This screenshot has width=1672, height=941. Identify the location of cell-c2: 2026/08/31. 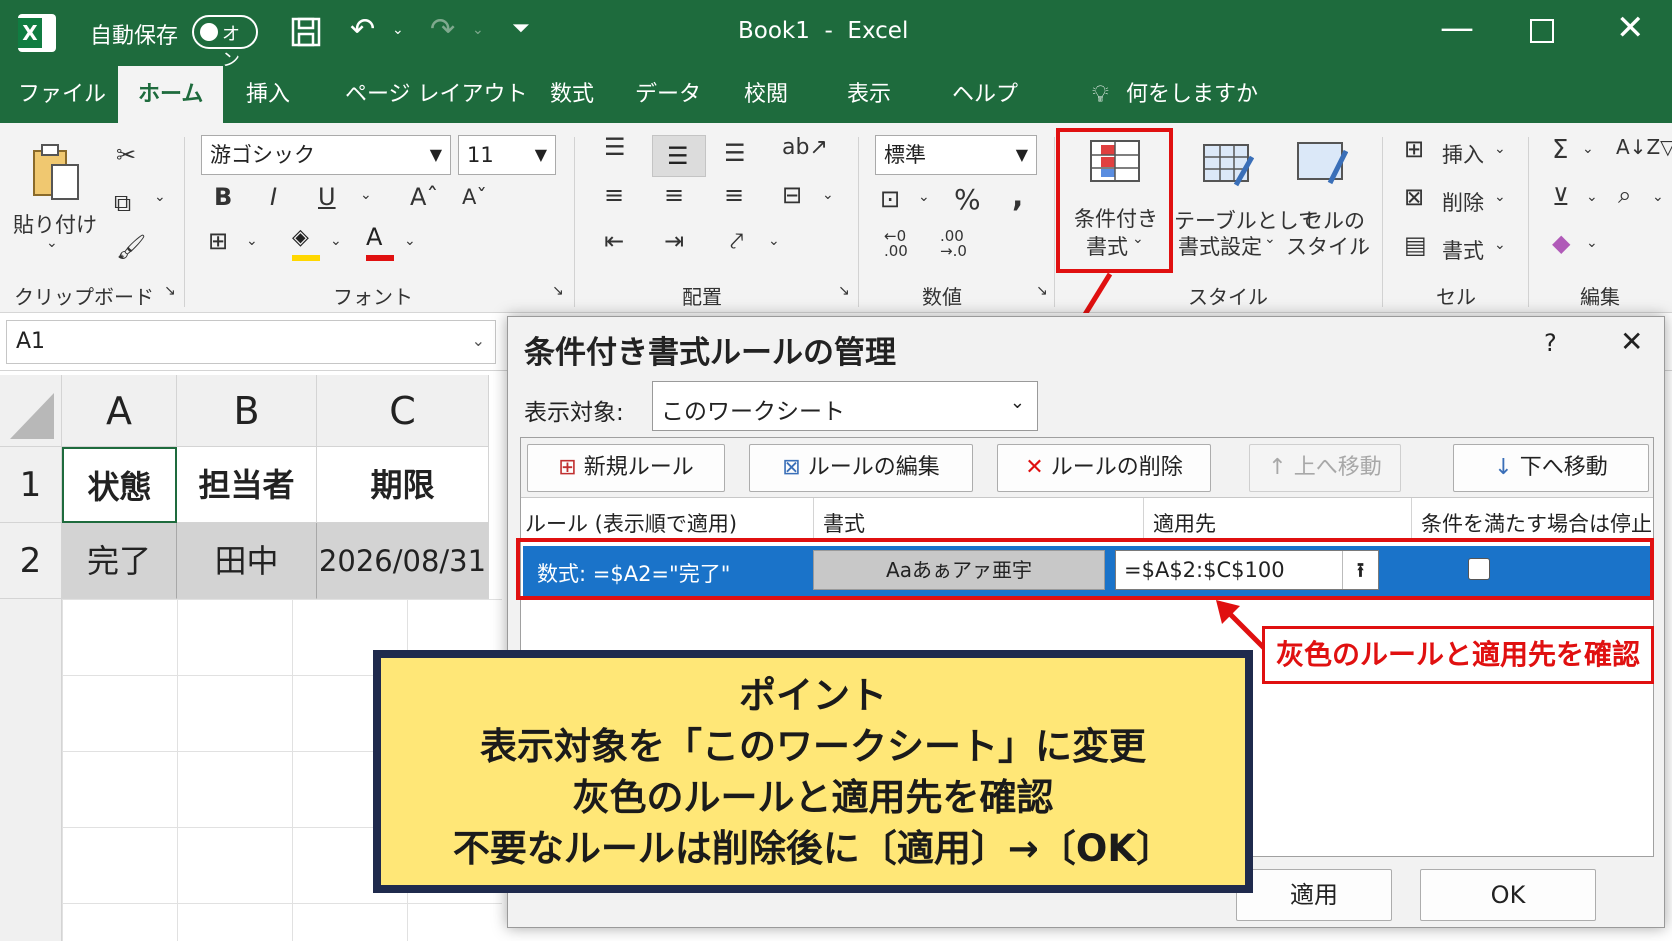
(403, 561).